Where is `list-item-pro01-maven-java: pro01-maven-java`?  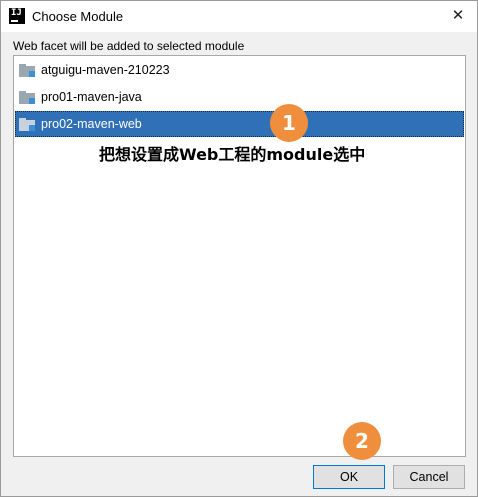
list-item-pro01-maven-java: pro01-maven-java is located at coordinates (239, 97).